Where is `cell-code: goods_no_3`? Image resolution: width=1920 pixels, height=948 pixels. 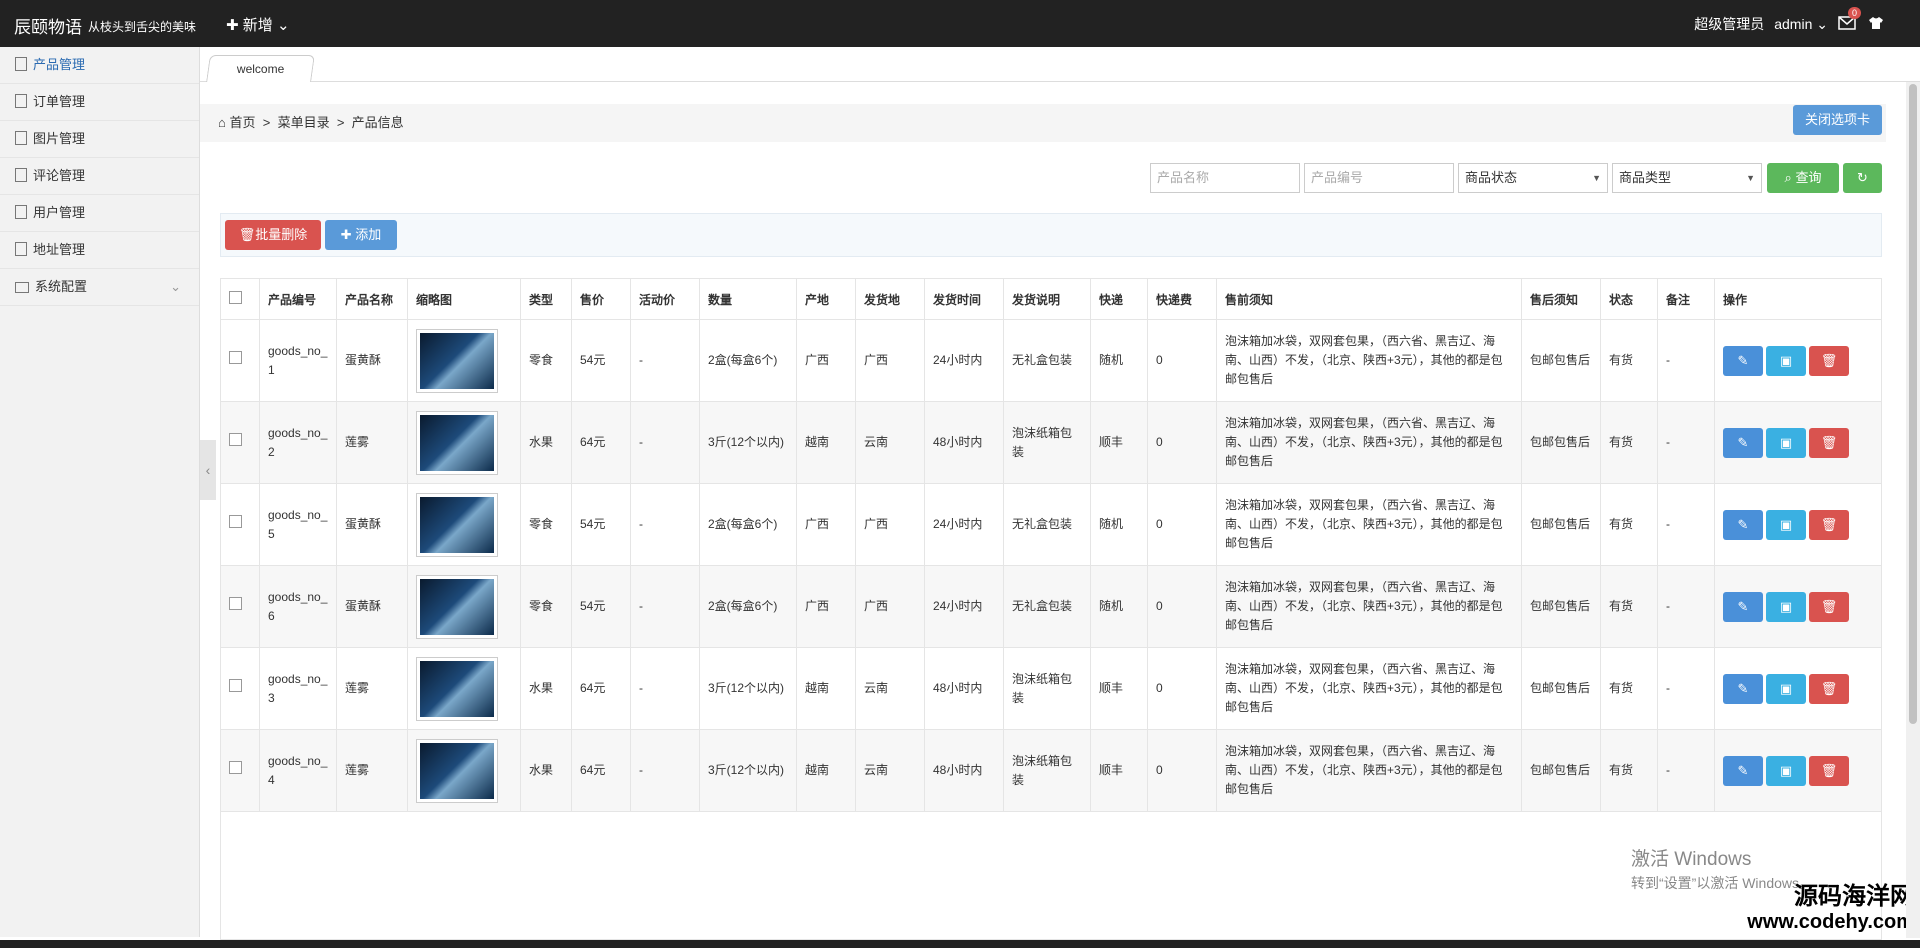 cell-code: goods_no_3 is located at coordinates (298, 688).